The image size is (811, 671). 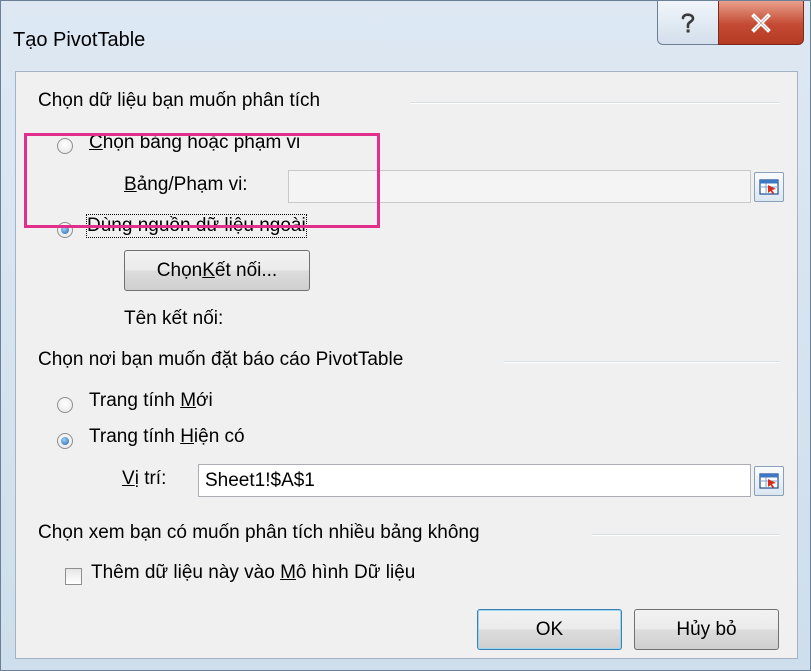 What do you see at coordinates (174, 318) in the screenshot?
I see `connection-name-label: Tên kết nối:` at bounding box center [174, 318].